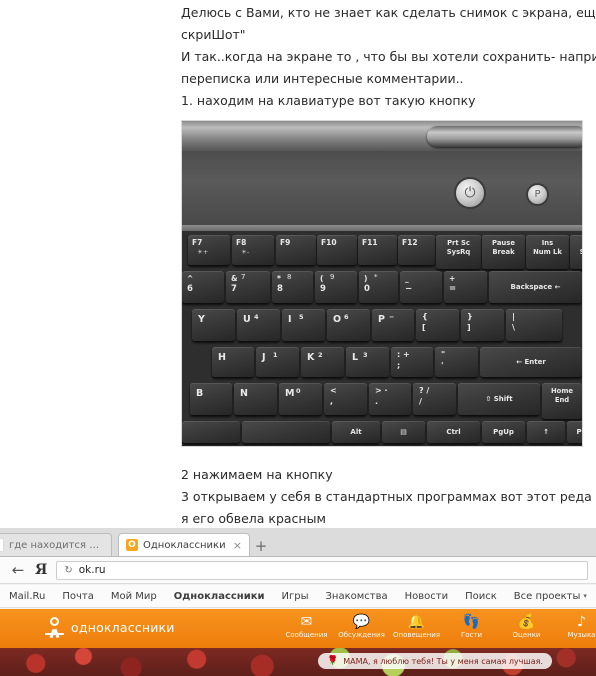 The image size is (596, 676). Describe the element at coordinates (322, 570) in the screenshot. I see `address-bar: ↻ ok.ru` at that location.